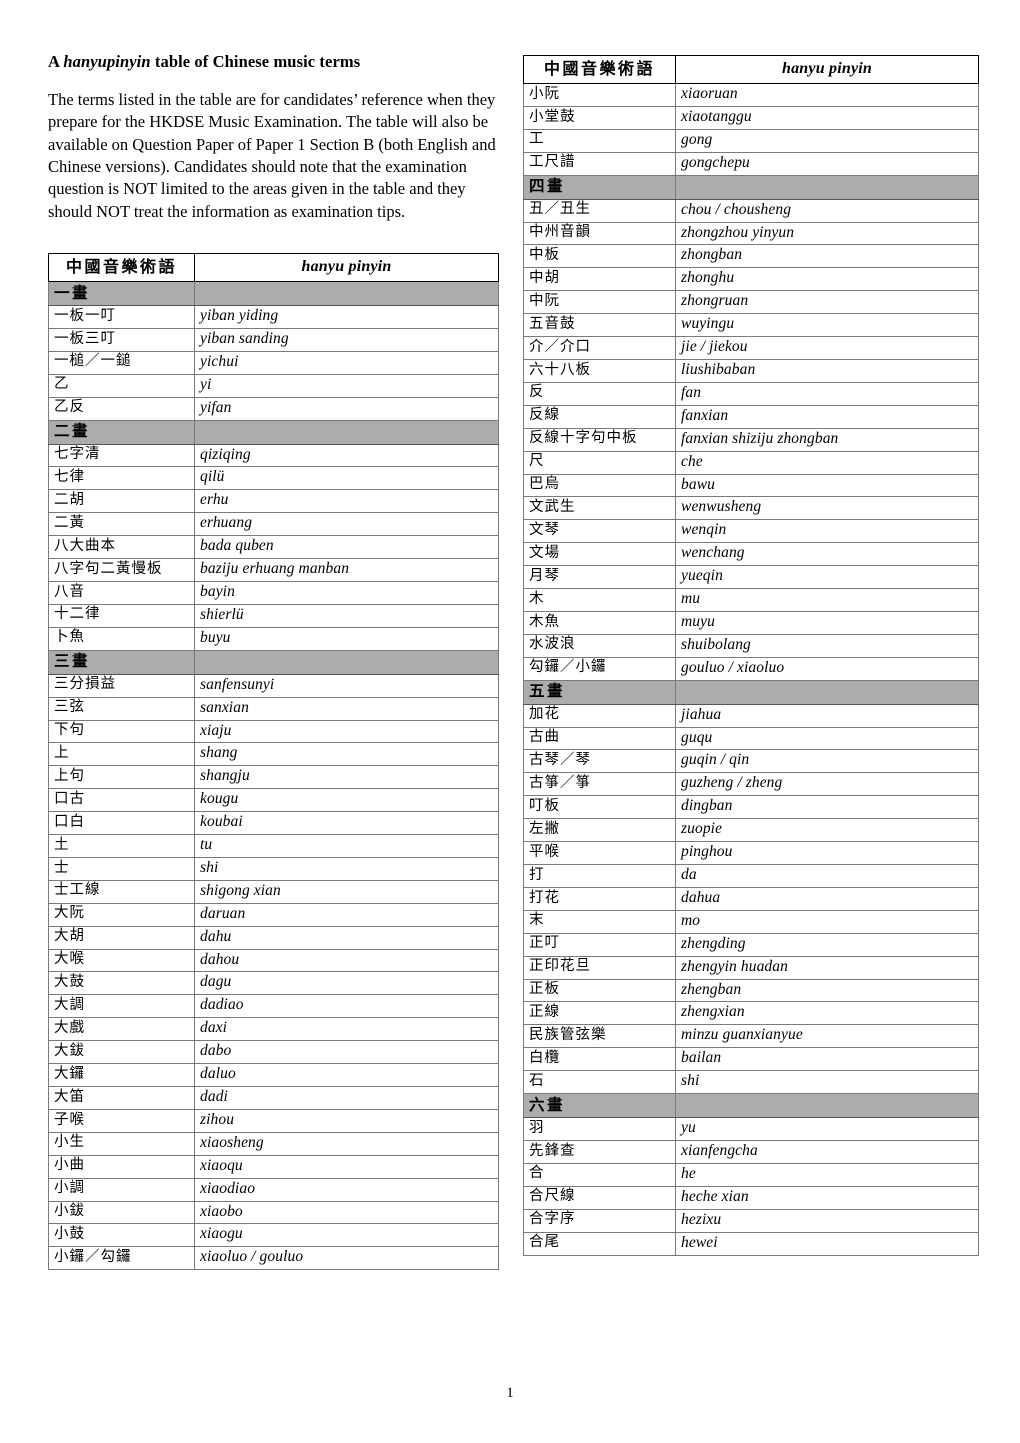 The image size is (1020, 1443). What do you see at coordinates (751, 1243) in the screenshot?
I see `table-row: 合尾 hewei` at bounding box center [751, 1243].